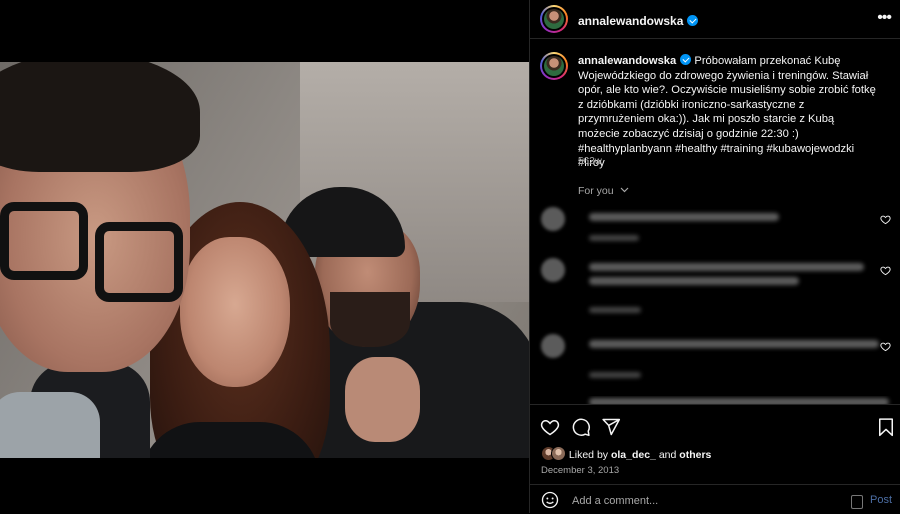 Image resolution: width=900 pixels, height=514 pixels. Describe the element at coordinates (580, 470) in the screenshot. I see `post-date: December 3, 2013` at that location.